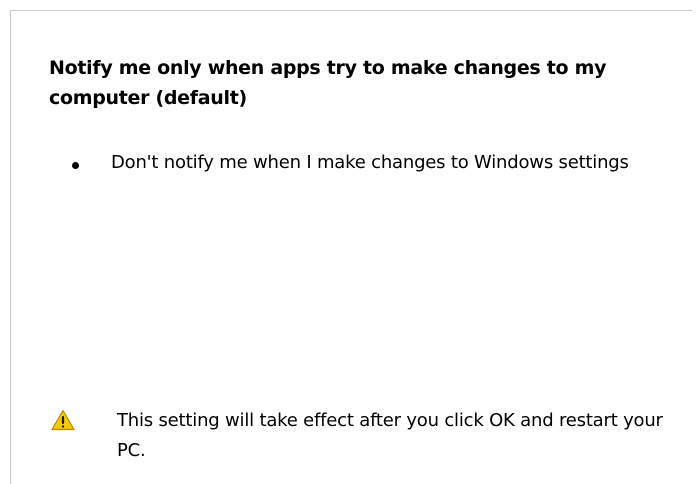  I want to click on bullet-dot-icon, so click(75, 165).